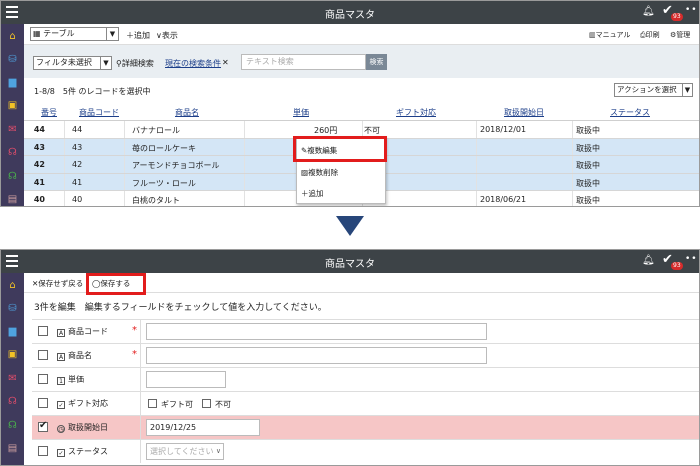  I want to click on header-no: 番号, so click(49, 112).